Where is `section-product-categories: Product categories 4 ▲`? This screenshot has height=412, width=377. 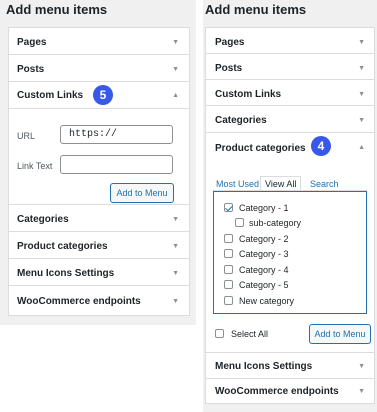 section-product-categories: Product categories 4 ▲ is located at coordinates (290, 147).